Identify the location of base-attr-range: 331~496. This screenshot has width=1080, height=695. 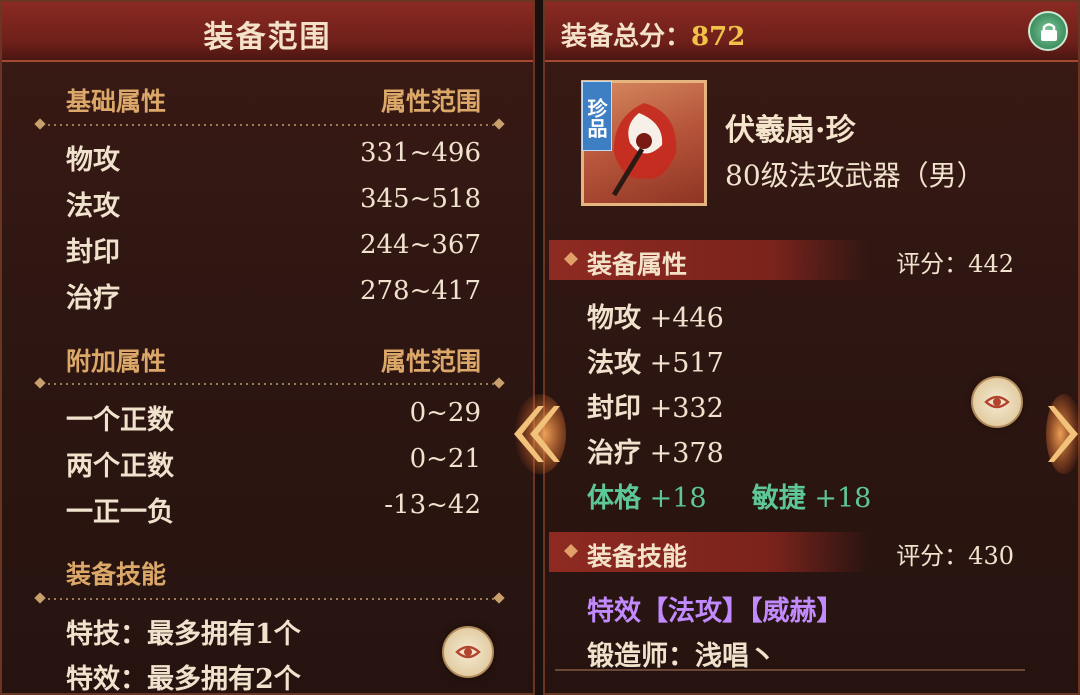
(420, 153).